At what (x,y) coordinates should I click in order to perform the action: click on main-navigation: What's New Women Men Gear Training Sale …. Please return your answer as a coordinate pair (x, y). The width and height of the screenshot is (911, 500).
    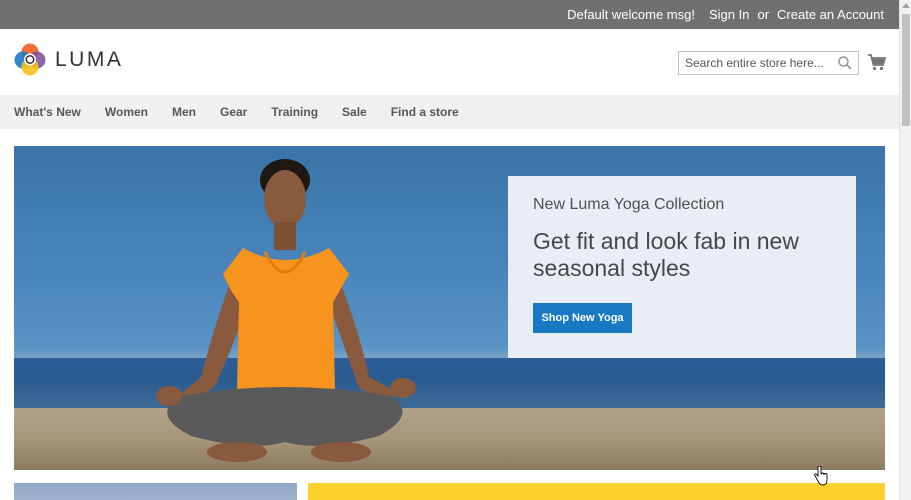
    Looking at the image, I should click on (449, 112).